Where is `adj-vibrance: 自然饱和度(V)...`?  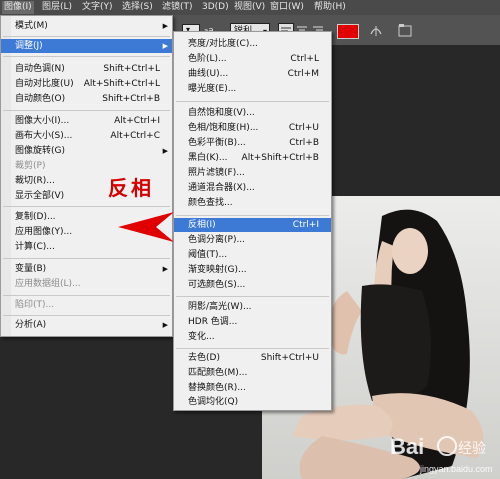 adj-vibrance: 自然饱和度(V)... is located at coordinates (252, 113).